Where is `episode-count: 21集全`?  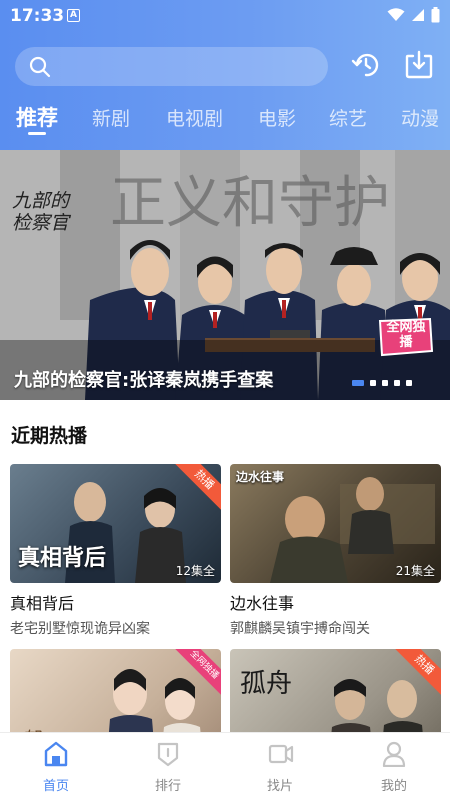 episode-count: 21集全 is located at coordinates (415, 571).